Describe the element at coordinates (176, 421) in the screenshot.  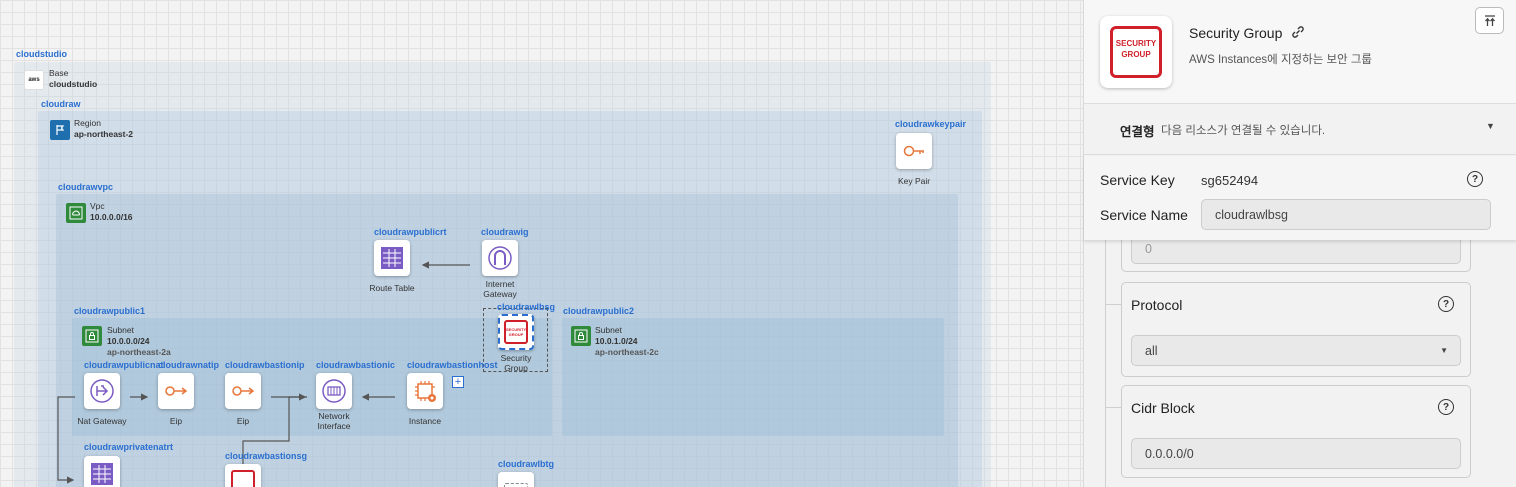
I see `node-label-nat-eip: Eip` at that location.